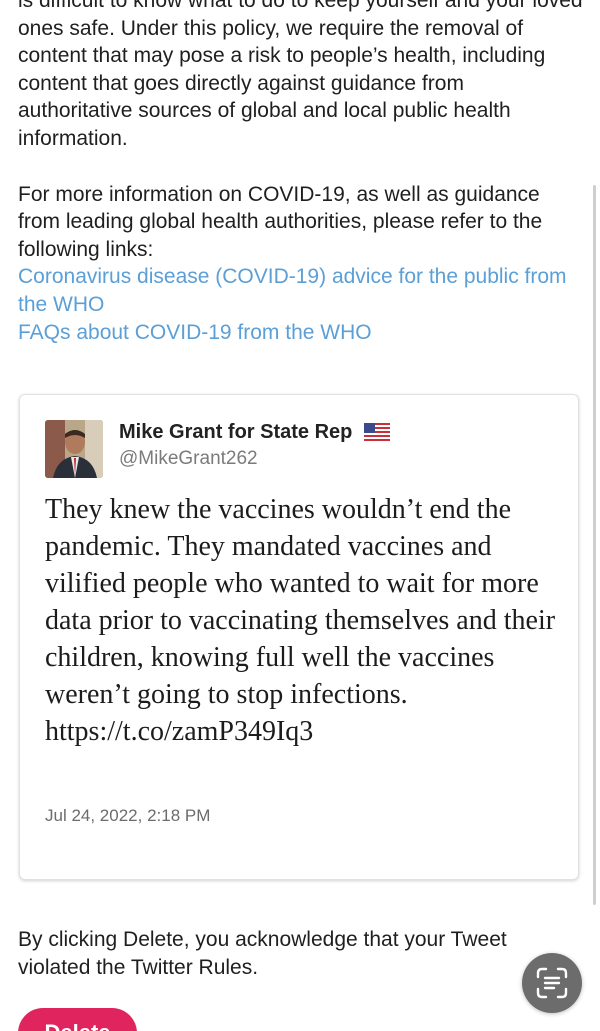 The width and height of the screenshot is (600, 1031). Describe the element at coordinates (188, 459) in the screenshot. I see `tweet-handle: @MikeGrant262` at that location.